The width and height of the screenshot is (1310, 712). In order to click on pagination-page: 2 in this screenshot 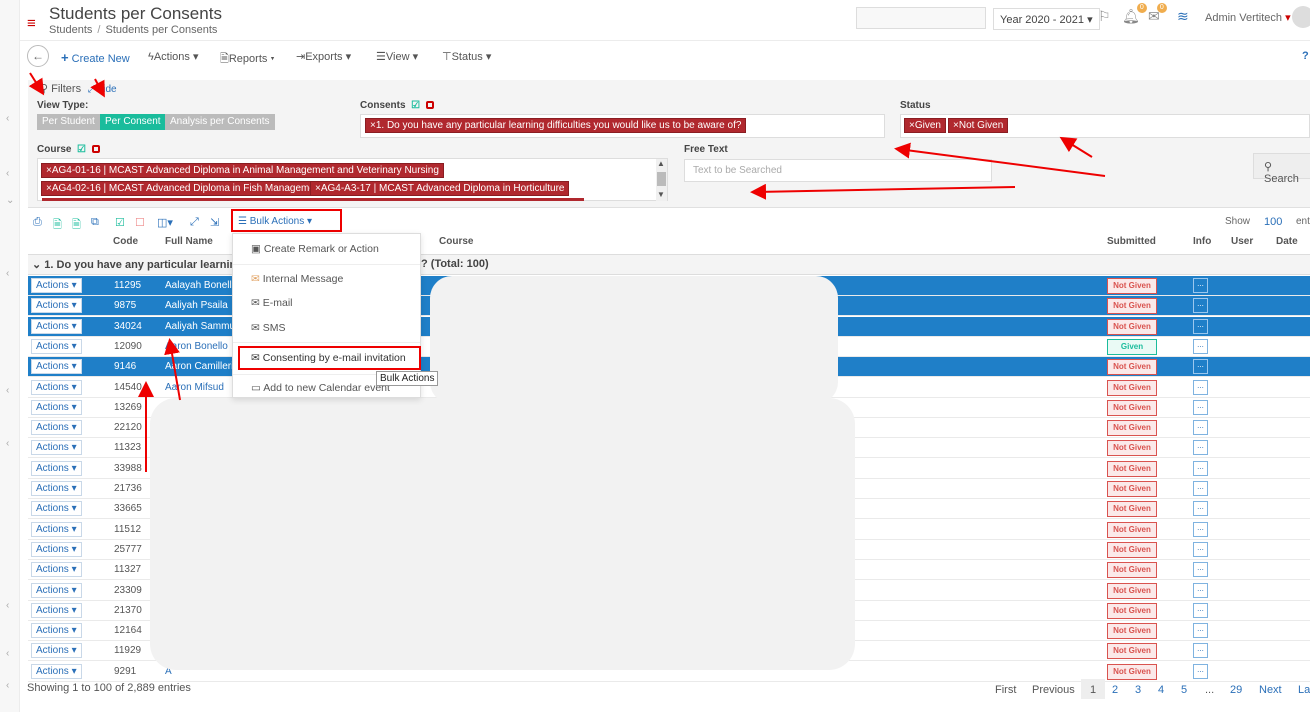, I will do `click(1115, 690)`.